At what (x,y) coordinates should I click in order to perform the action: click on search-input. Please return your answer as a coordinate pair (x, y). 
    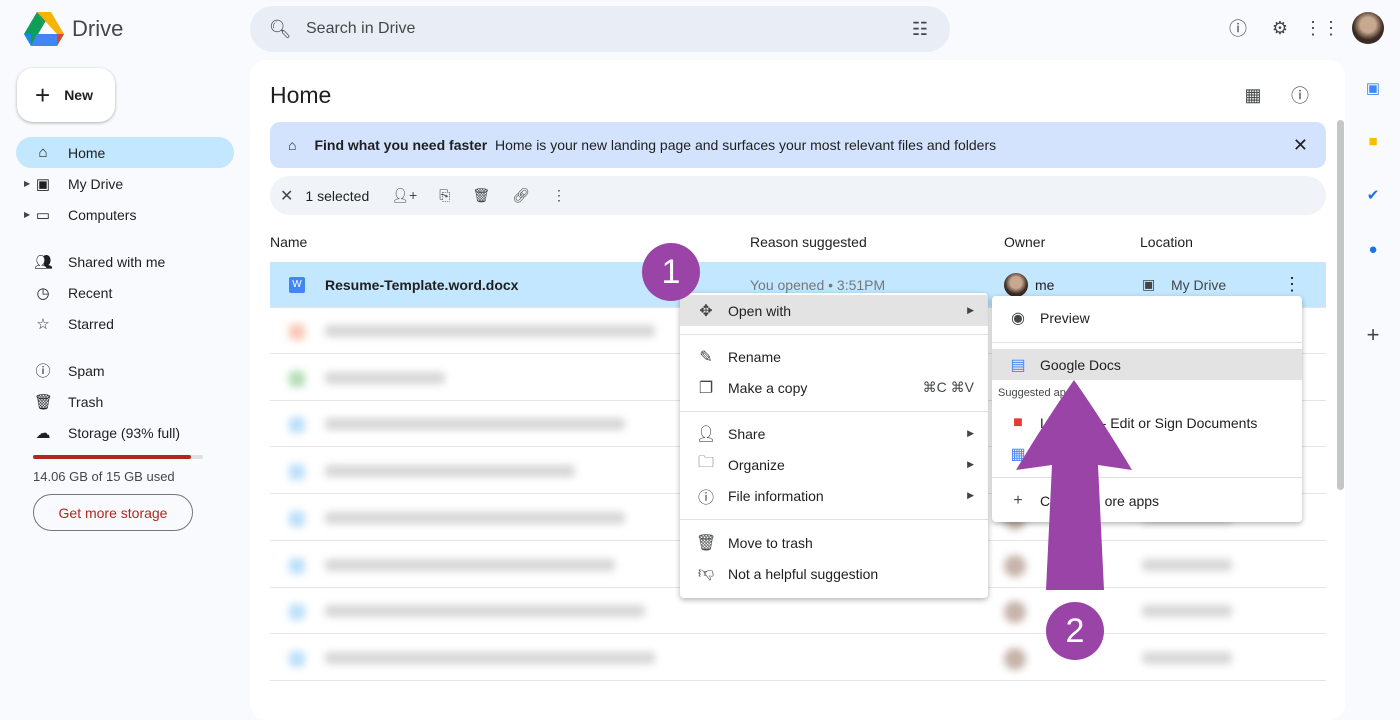
    Looking at the image, I should click on (600, 29).